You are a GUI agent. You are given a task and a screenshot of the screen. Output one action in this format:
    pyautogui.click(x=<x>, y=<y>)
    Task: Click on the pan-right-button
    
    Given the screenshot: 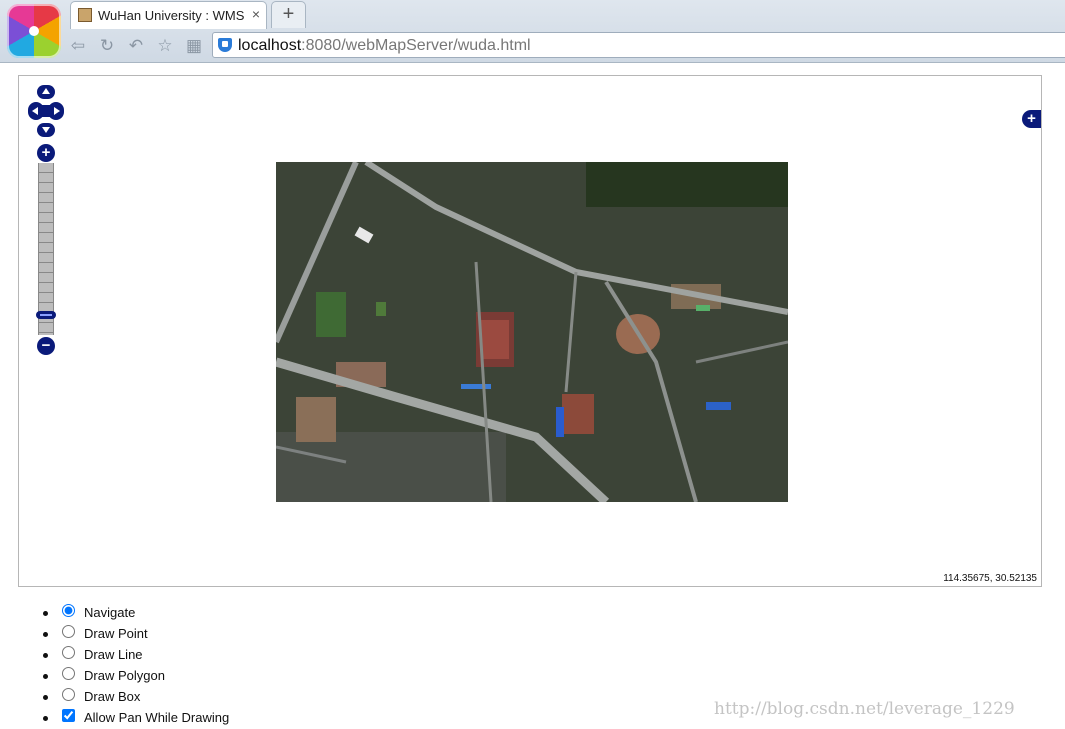 What is the action you would take?
    pyautogui.click(x=56, y=111)
    